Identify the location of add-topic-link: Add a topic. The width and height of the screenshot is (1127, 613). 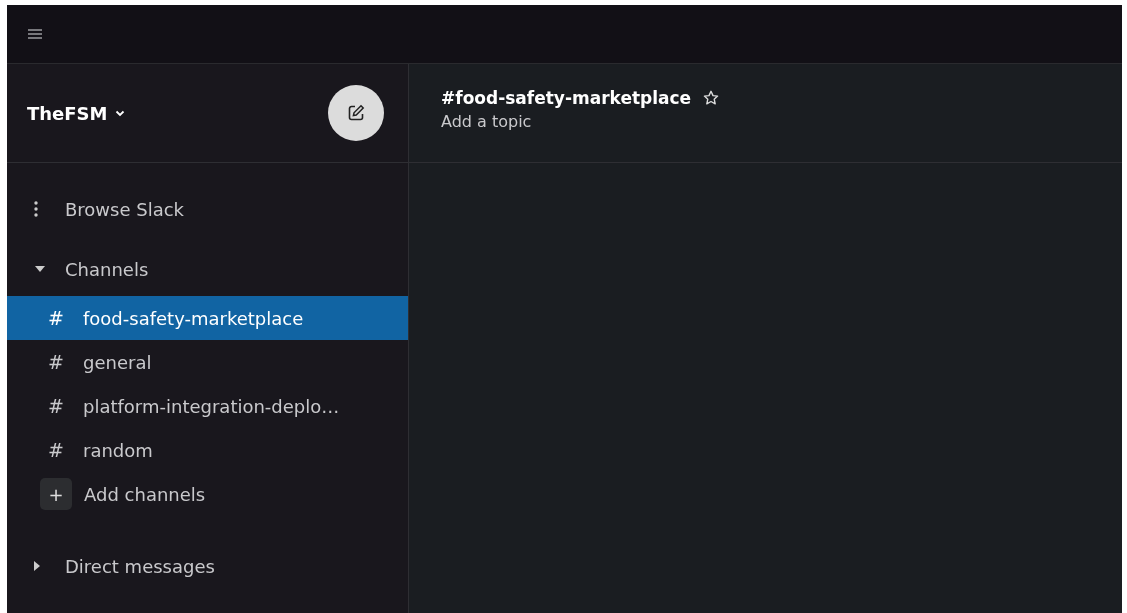
(486, 121).